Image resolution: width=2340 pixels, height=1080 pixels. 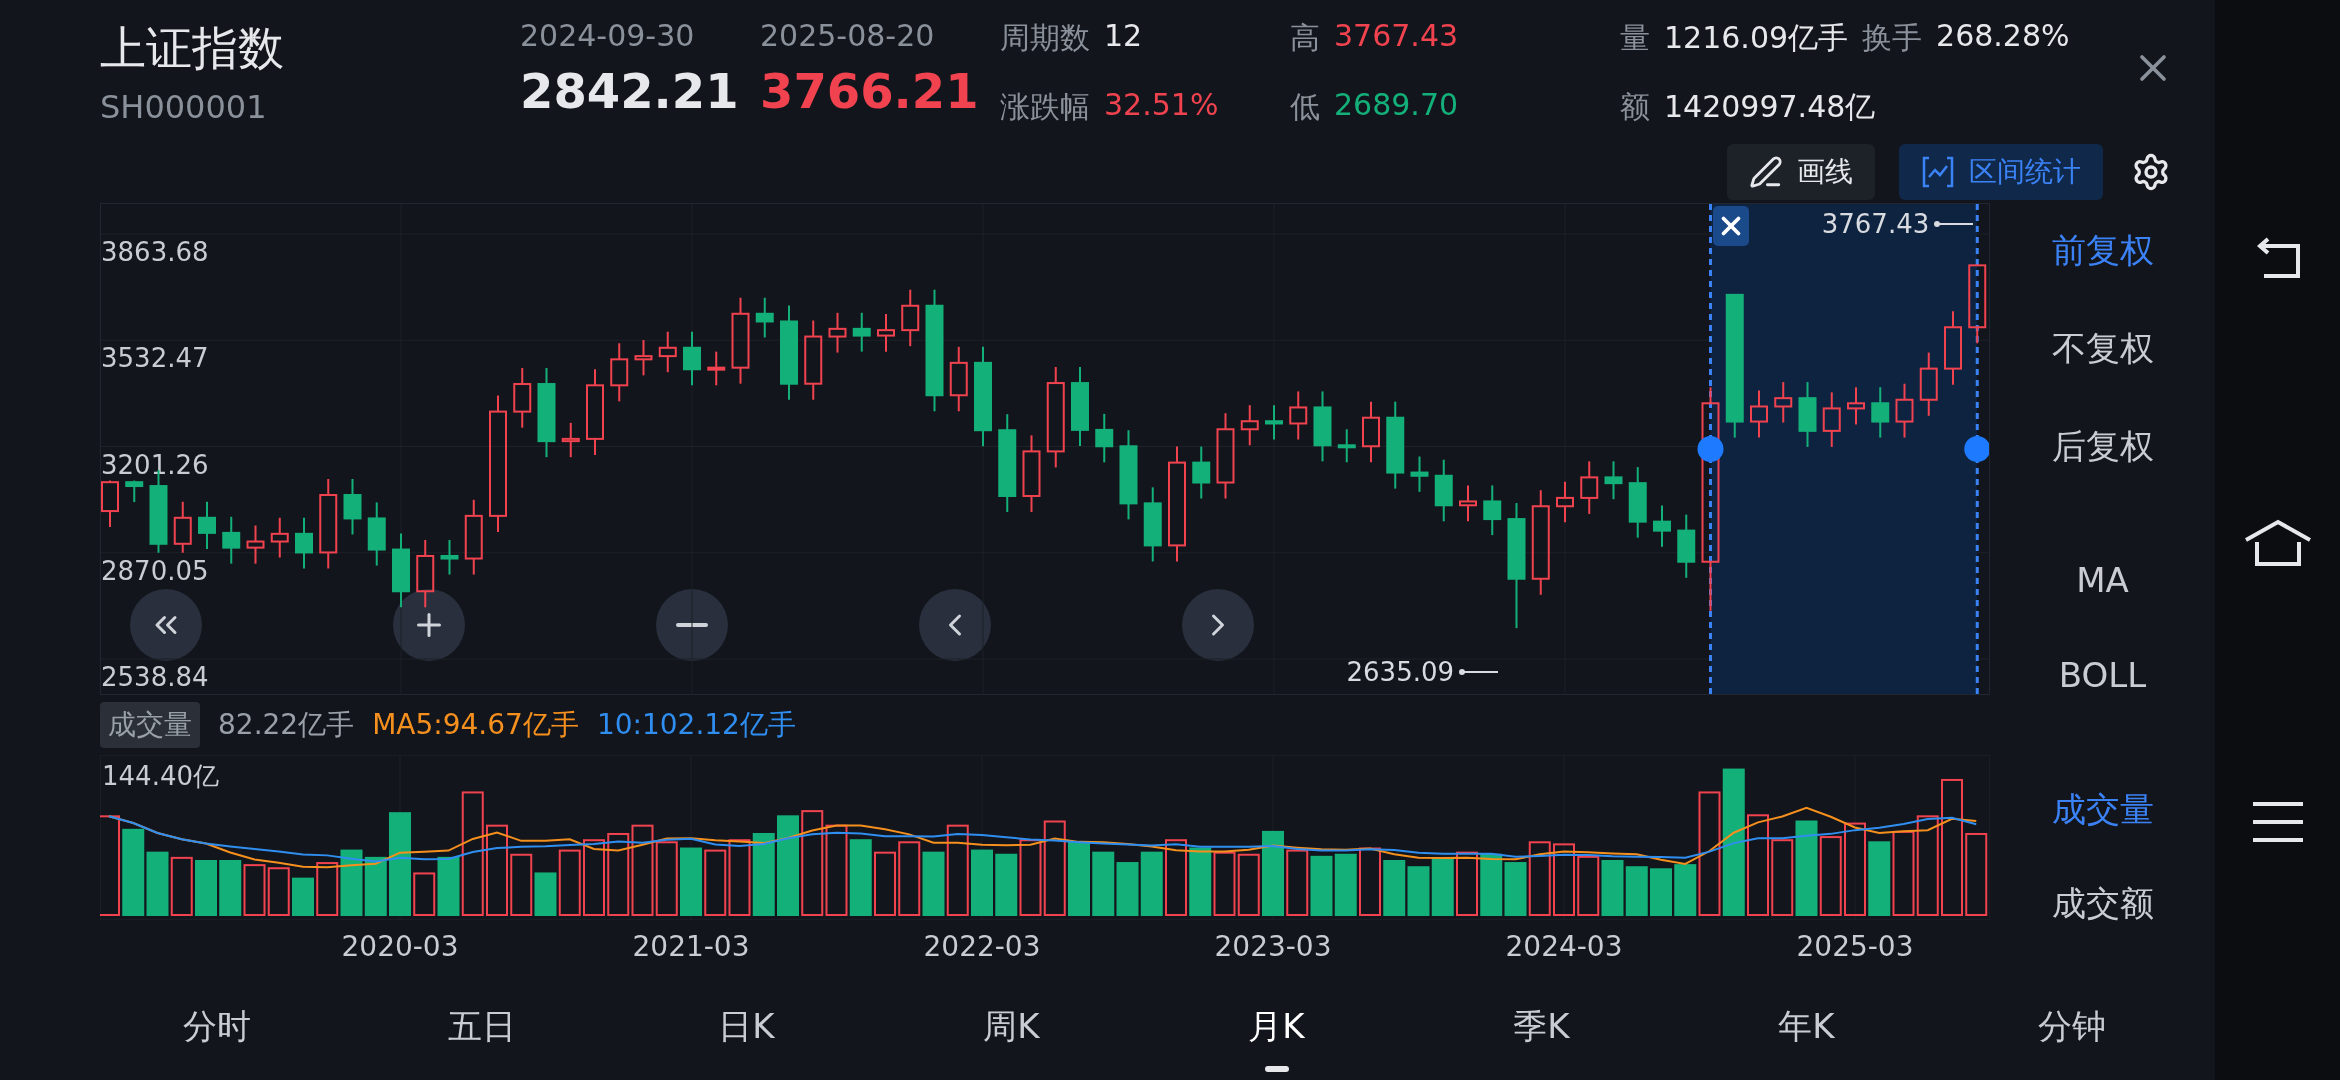 I want to click on minus-icon, so click(x=692, y=625).